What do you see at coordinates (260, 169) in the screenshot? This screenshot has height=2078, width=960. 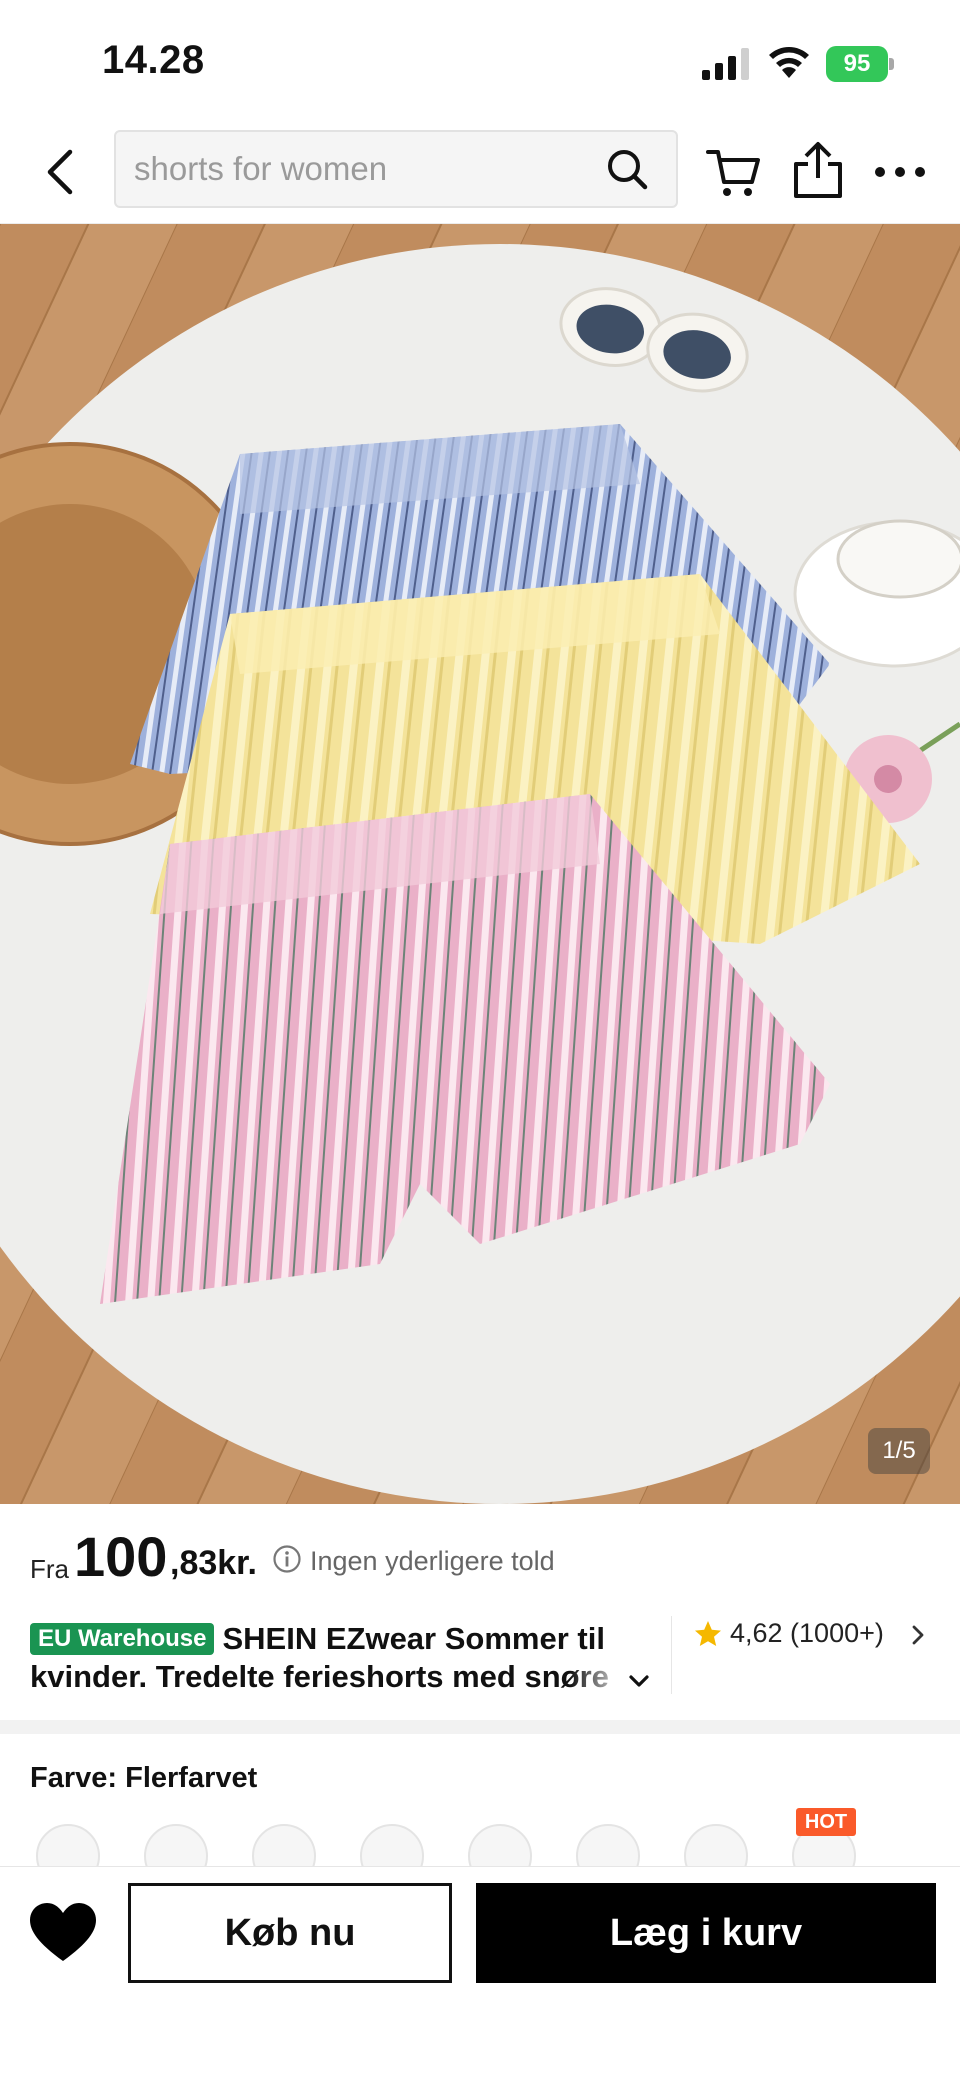 I see `search-input: shorts for women` at bounding box center [260, 169].